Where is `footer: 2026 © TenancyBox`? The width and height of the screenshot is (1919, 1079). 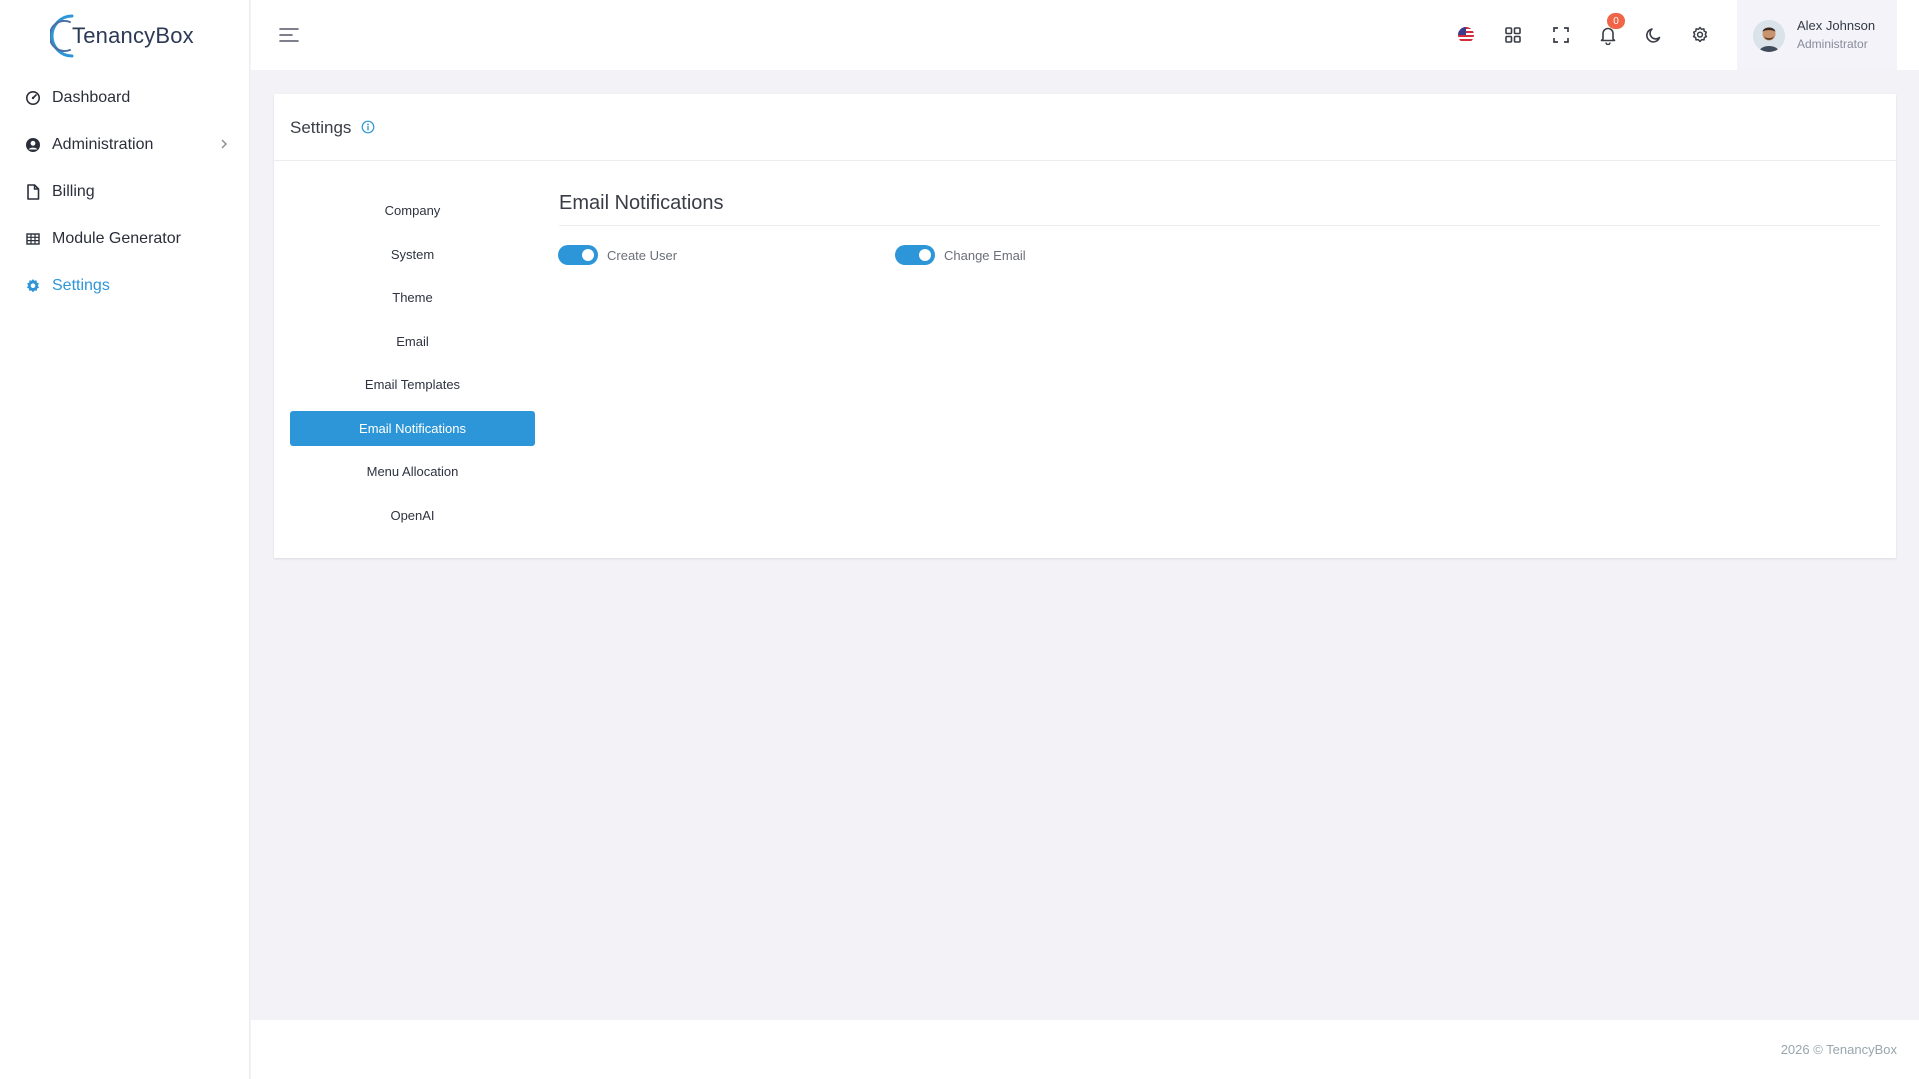 footer: 2026 © TenancyBox is located at coordinates (1085, 1049).